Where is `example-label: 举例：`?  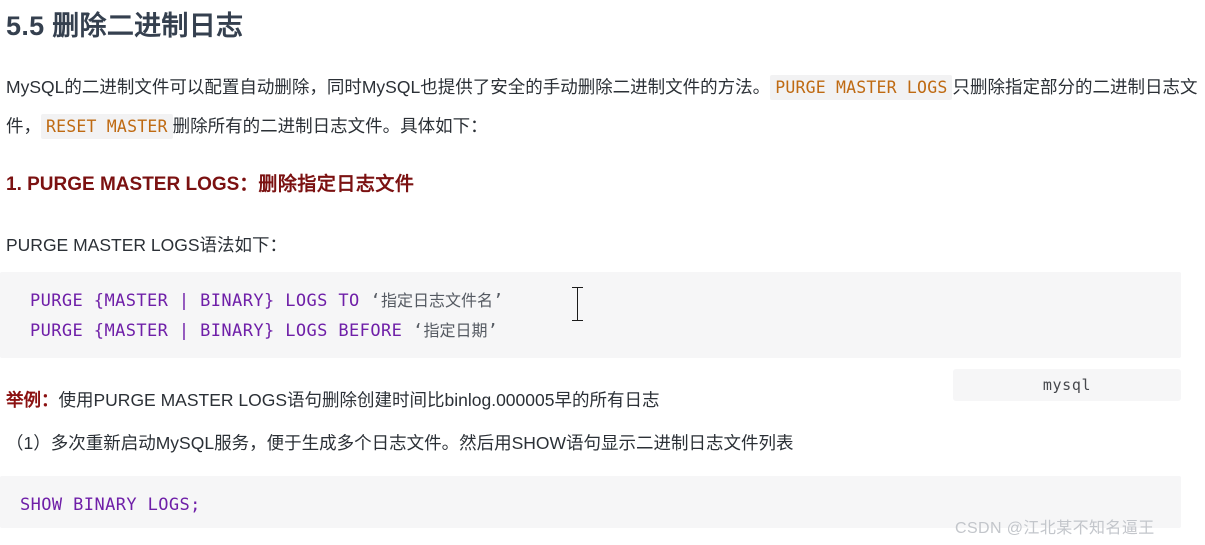
example-label: 举例： is located at coordinates (32, 400).